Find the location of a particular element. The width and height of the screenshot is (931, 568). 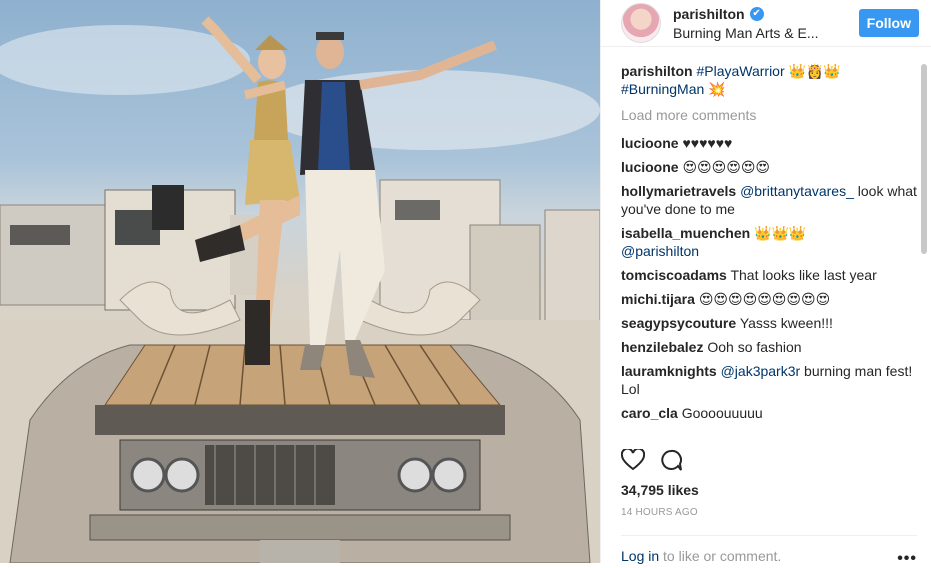

comment-item: lucioone 😍😍😍😍😍😍 is located at coordinates (769, 167).